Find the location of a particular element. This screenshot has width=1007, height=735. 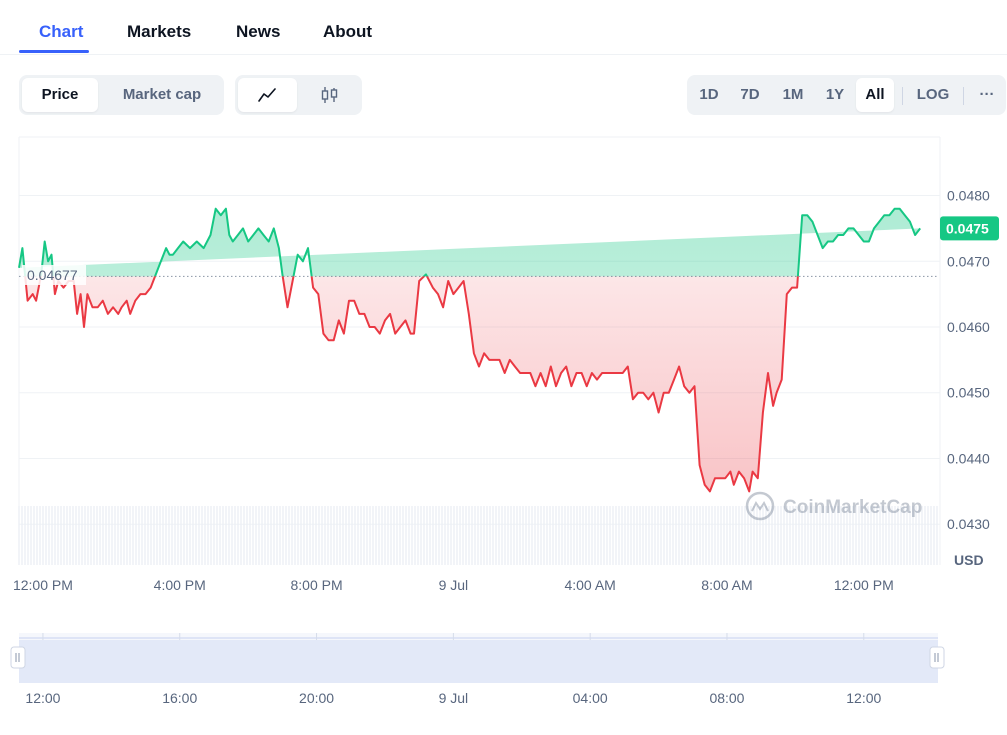

range-navigator is located at coordinates (477, 658).